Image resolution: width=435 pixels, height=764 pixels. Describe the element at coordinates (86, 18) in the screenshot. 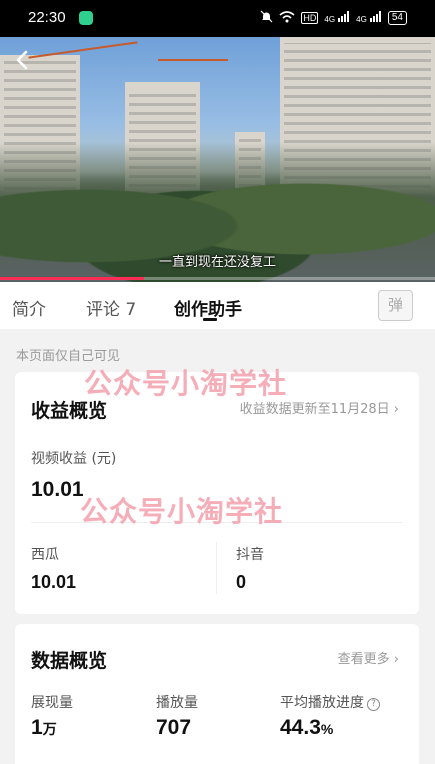

I see `app-notification-icon` at that location.